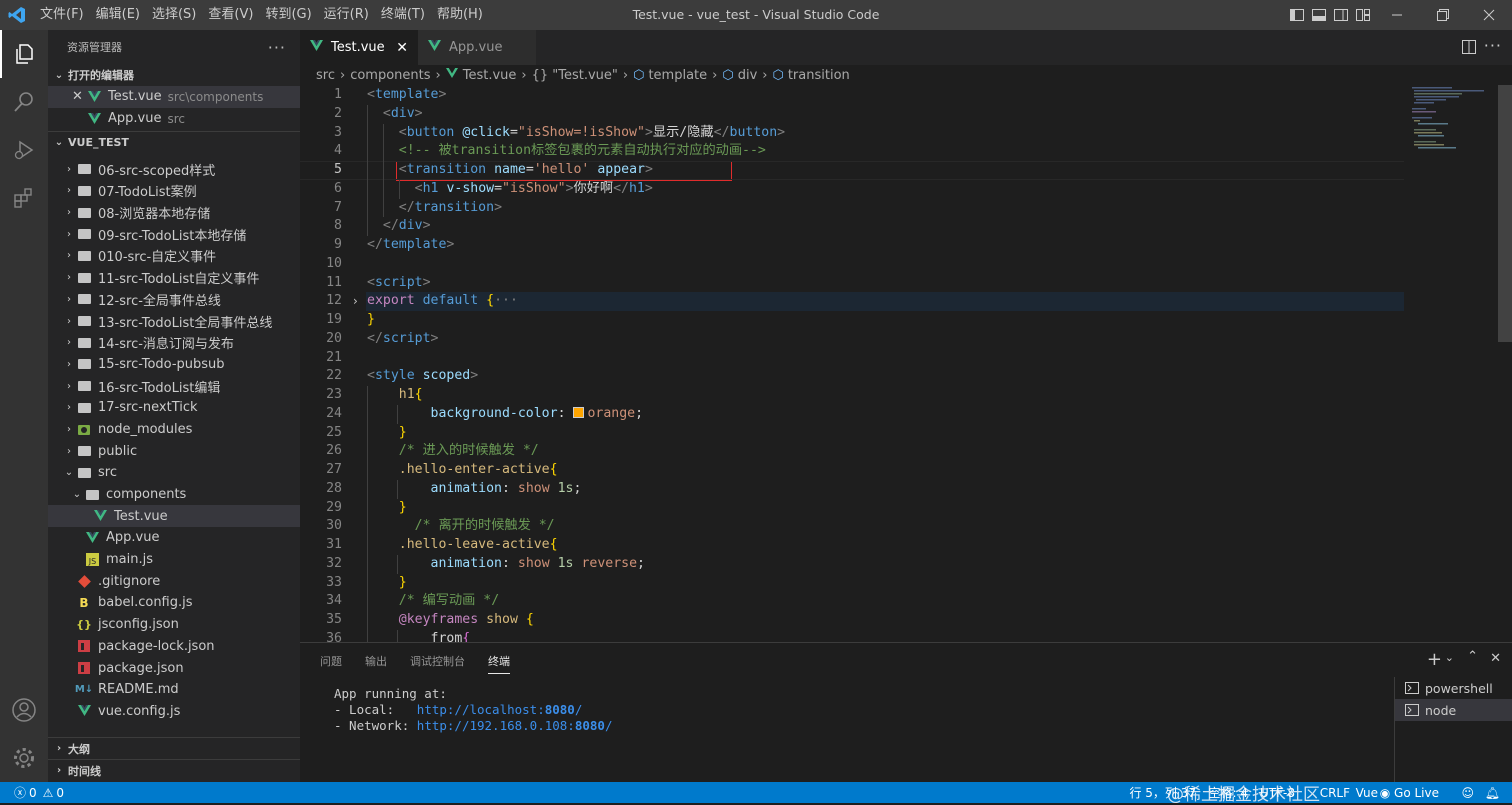 This screenshot has height=805, width=1512. Describe the element at coordinates (174, 451) in the screenshot. I see `tree-folder: › public` at that location.